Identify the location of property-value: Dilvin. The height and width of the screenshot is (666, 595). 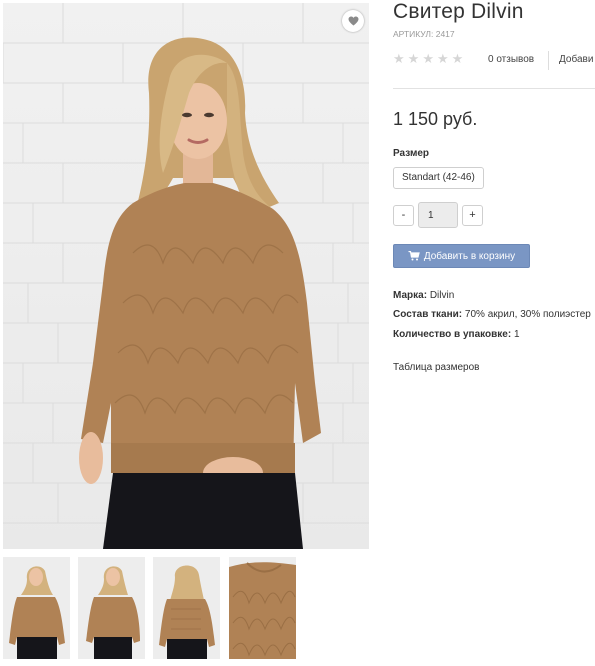
(442, 295).